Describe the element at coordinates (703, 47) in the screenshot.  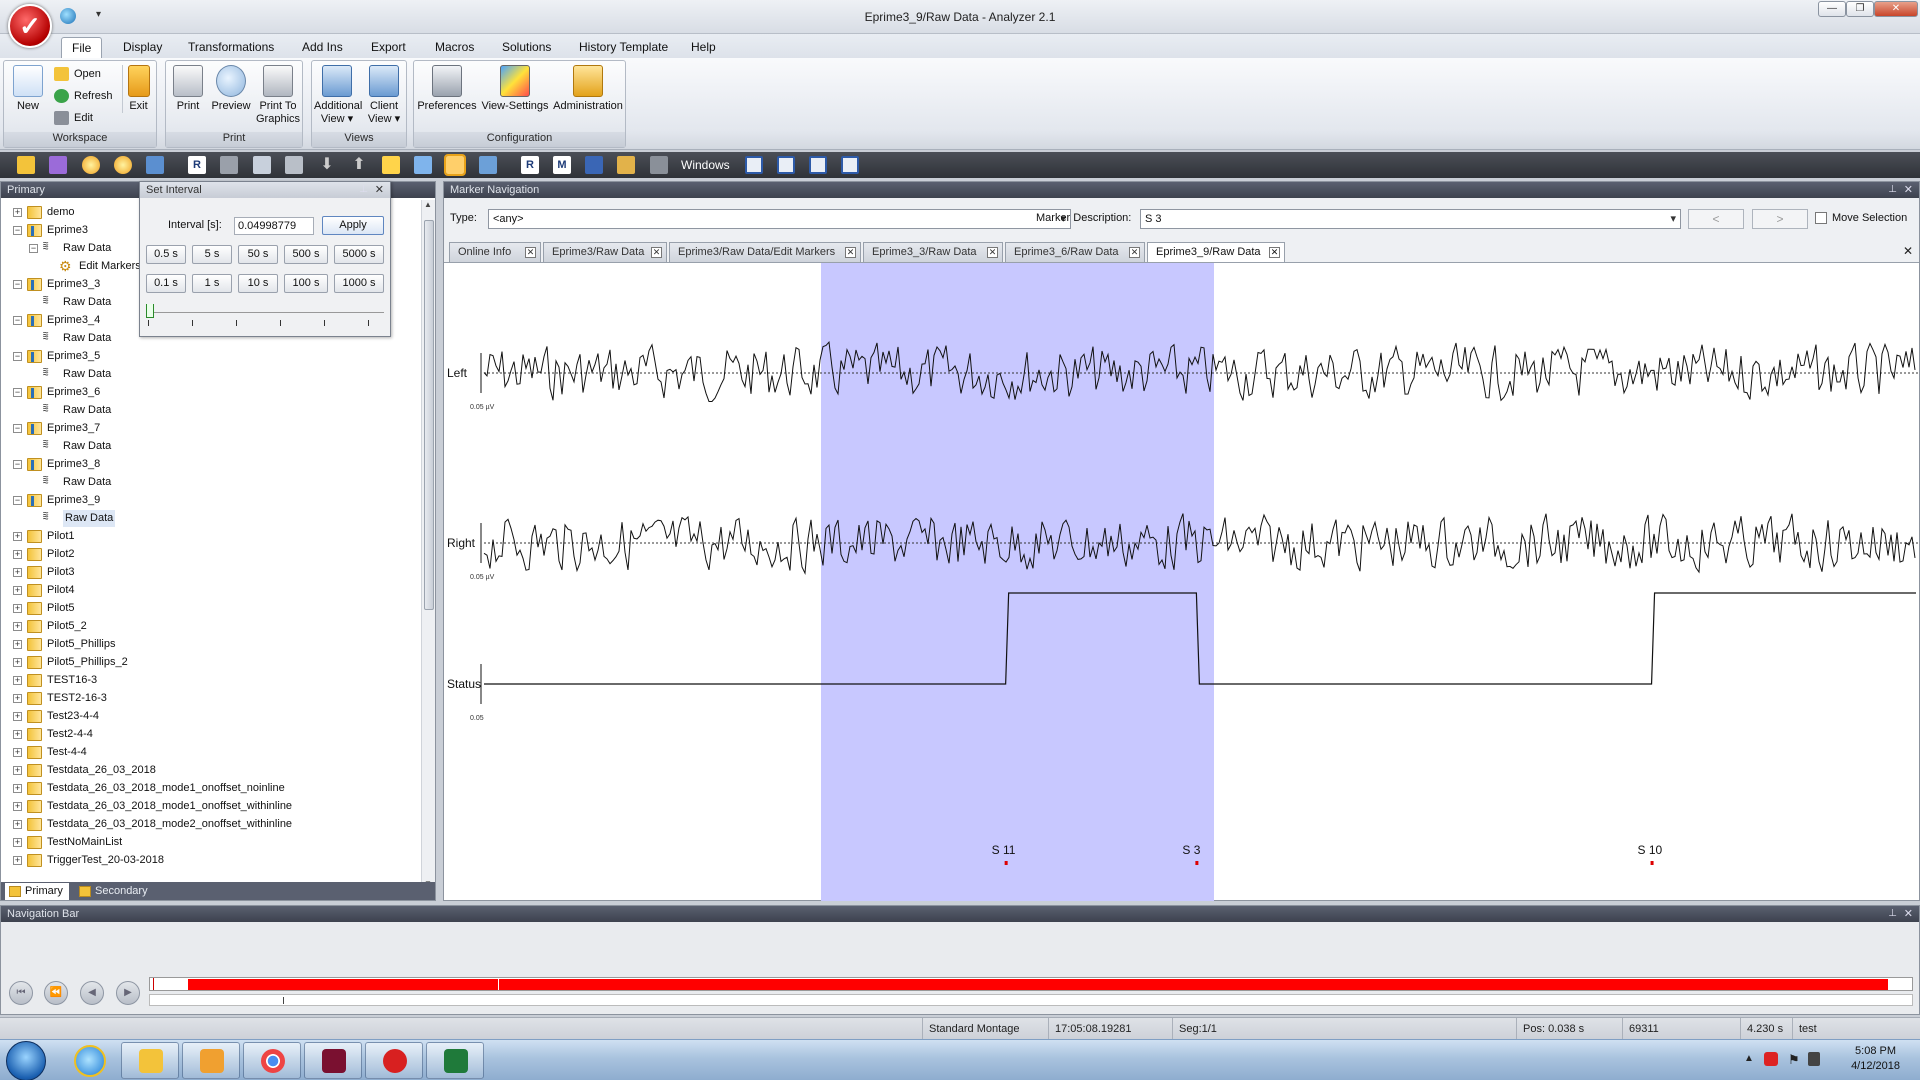
I see `menu-help: Help` at that location.